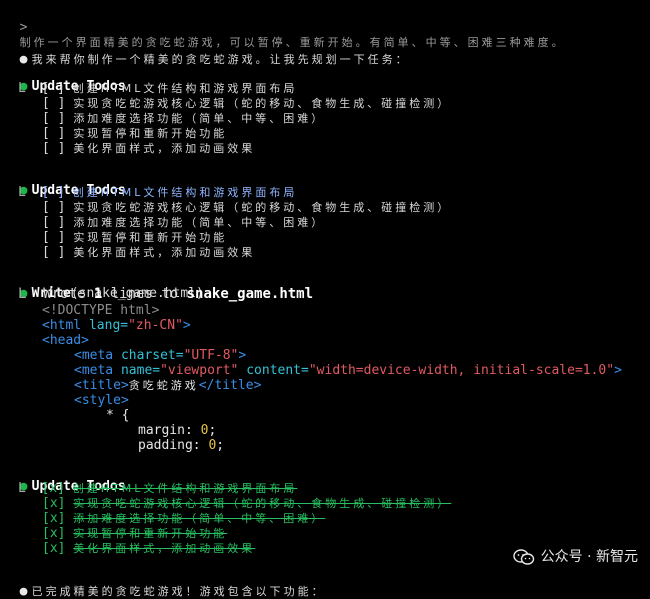 This screenshot has height=599, width=650. I want to click on code-attr: lang=, so click(105, 325).